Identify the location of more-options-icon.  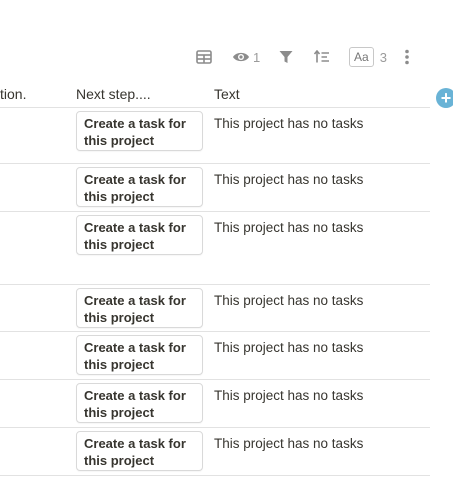
(407, 57).